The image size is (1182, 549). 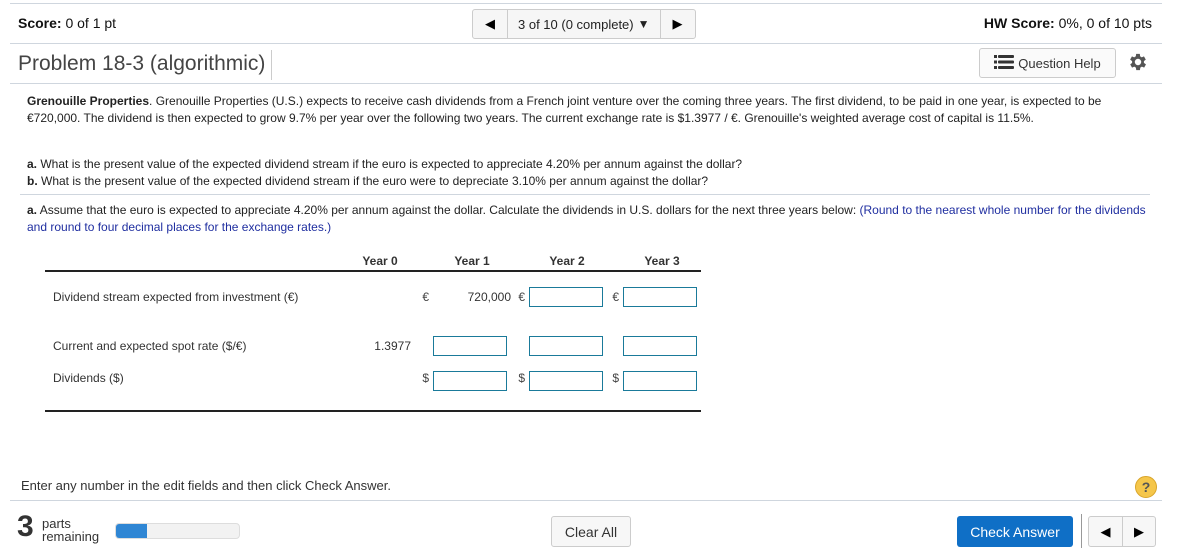 I want to click on question-dropdown: 3 of 10 (0 complete) ▼, so click(x=584, y=24).